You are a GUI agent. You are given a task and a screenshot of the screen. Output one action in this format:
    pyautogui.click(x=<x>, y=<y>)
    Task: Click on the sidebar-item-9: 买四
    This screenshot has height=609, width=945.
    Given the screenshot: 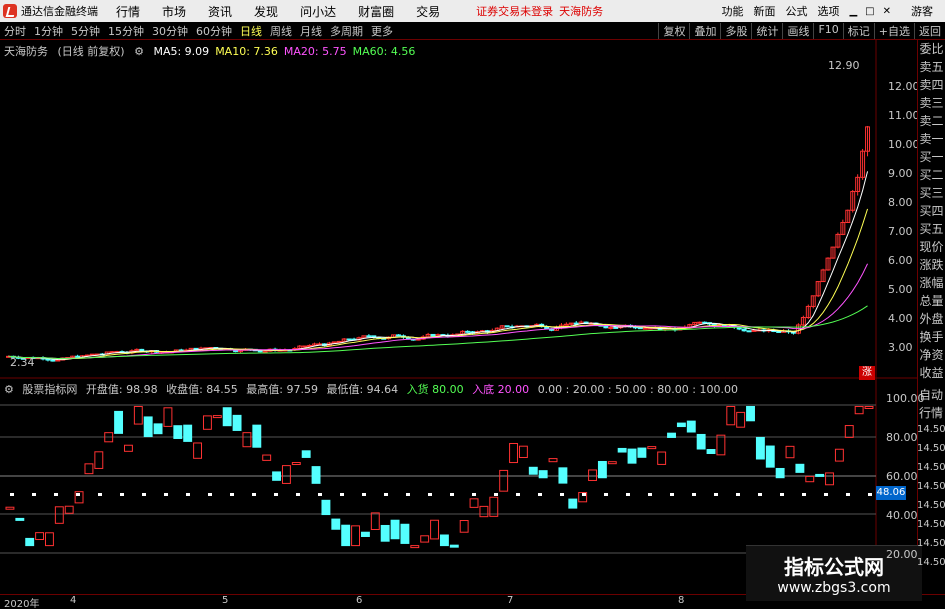 What is the action you would take?
    pyautogui.click(x=931, y=211)
    